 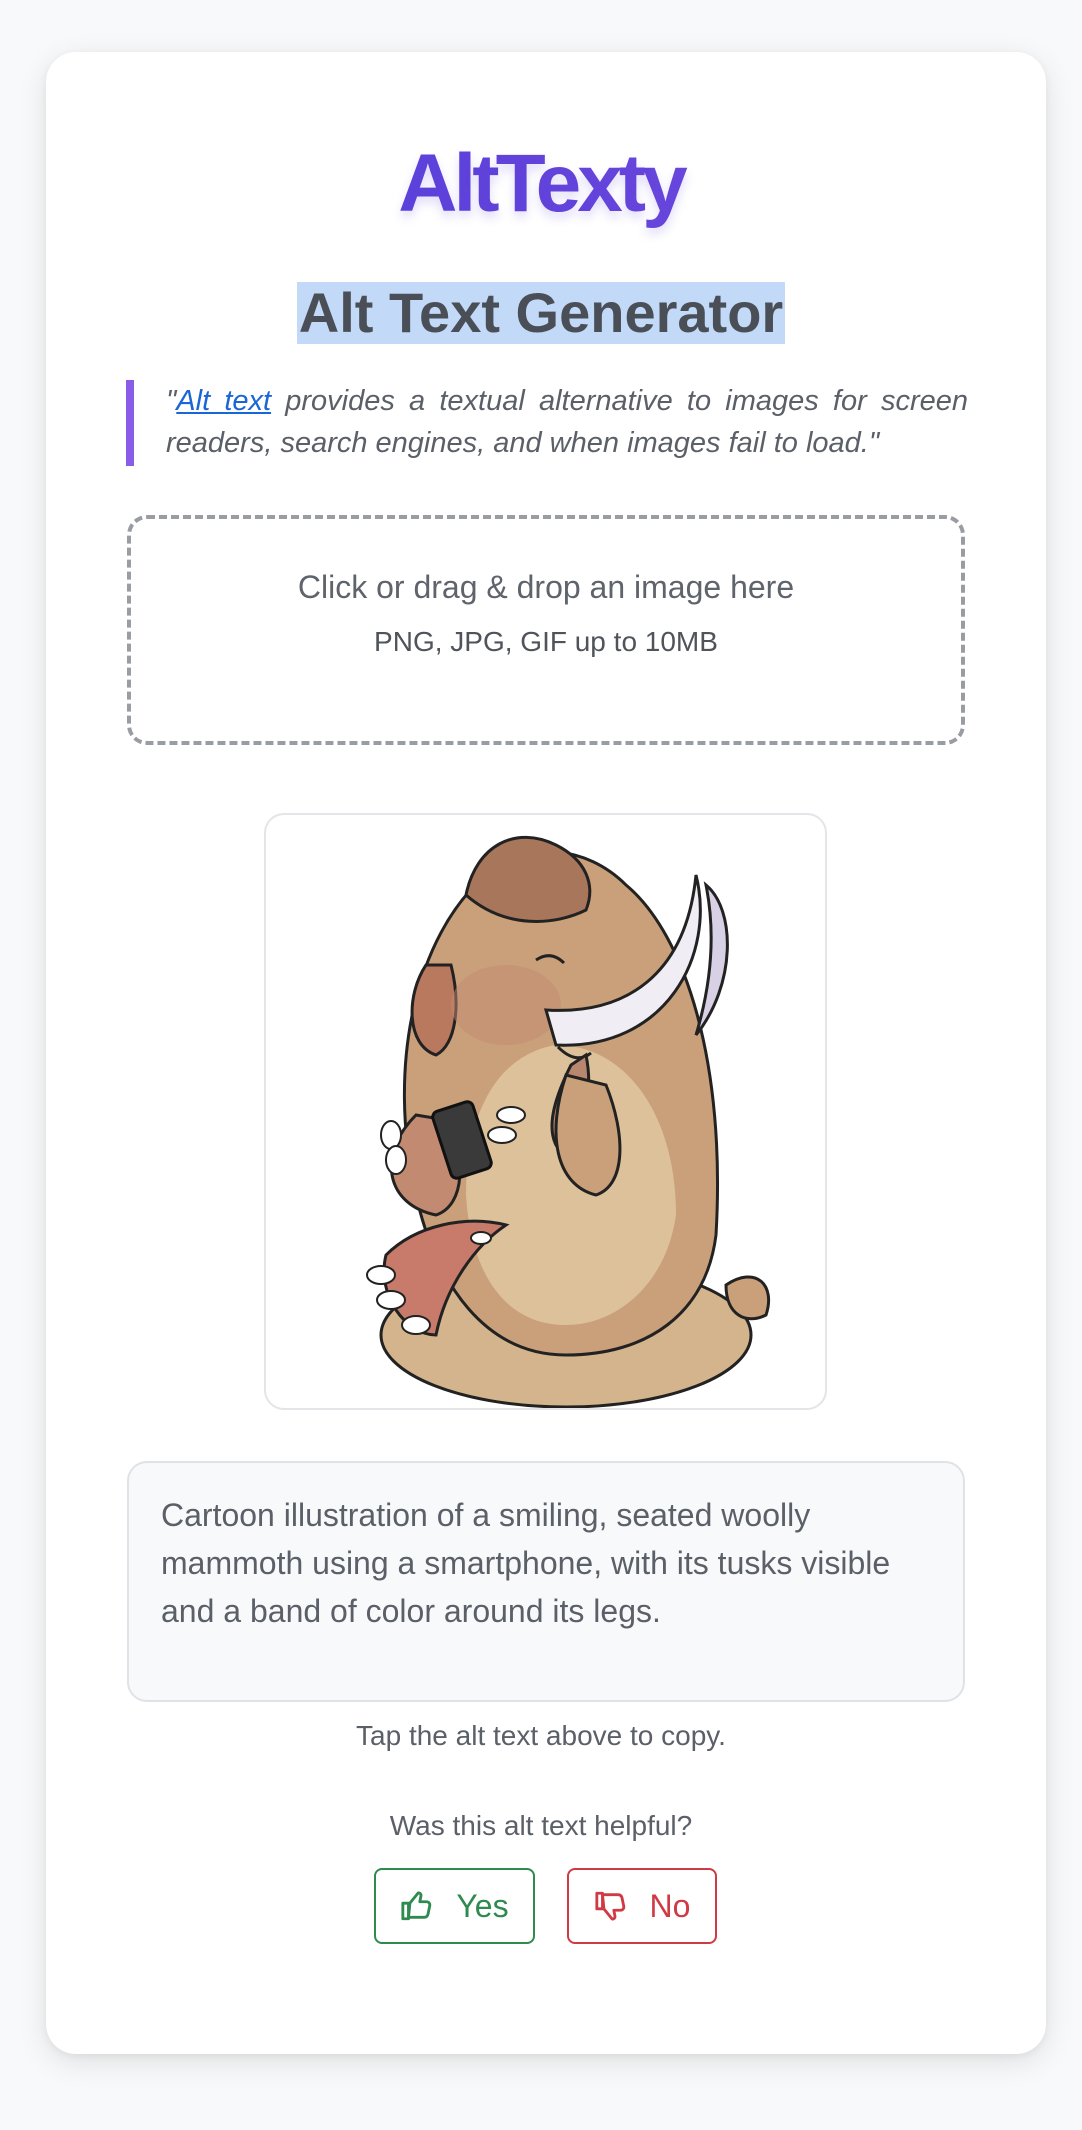 I want to click on dropzone-file-types: PNG, JPG, GIF up to 10MB, so click(x=546, y=641).